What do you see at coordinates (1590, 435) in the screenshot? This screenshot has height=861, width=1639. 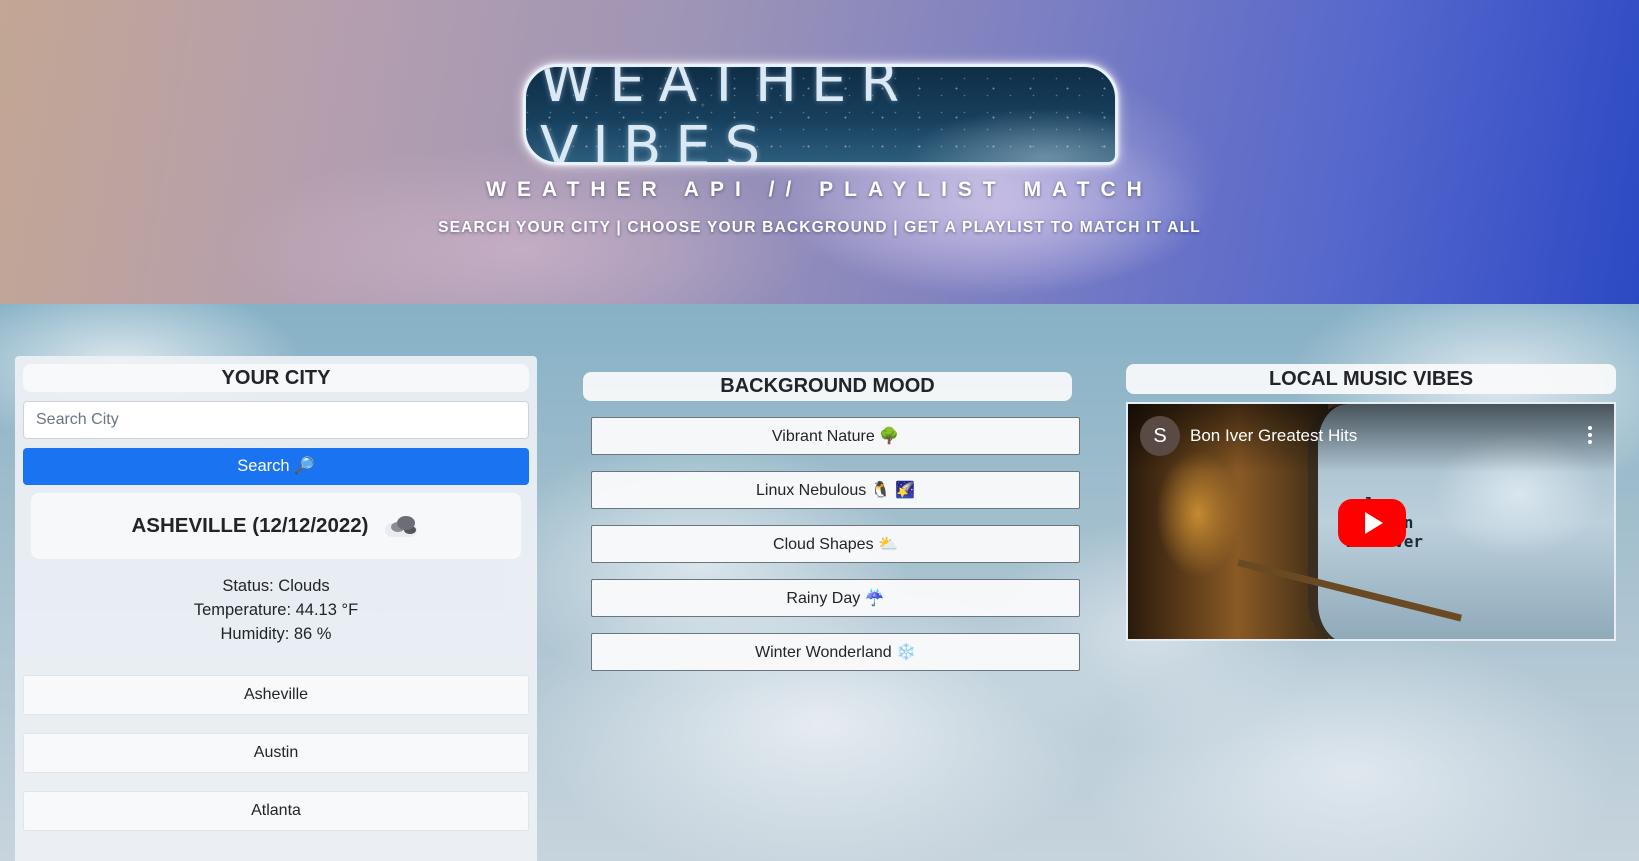 I see `more-options-icon` at bounding box center [1590, 435].